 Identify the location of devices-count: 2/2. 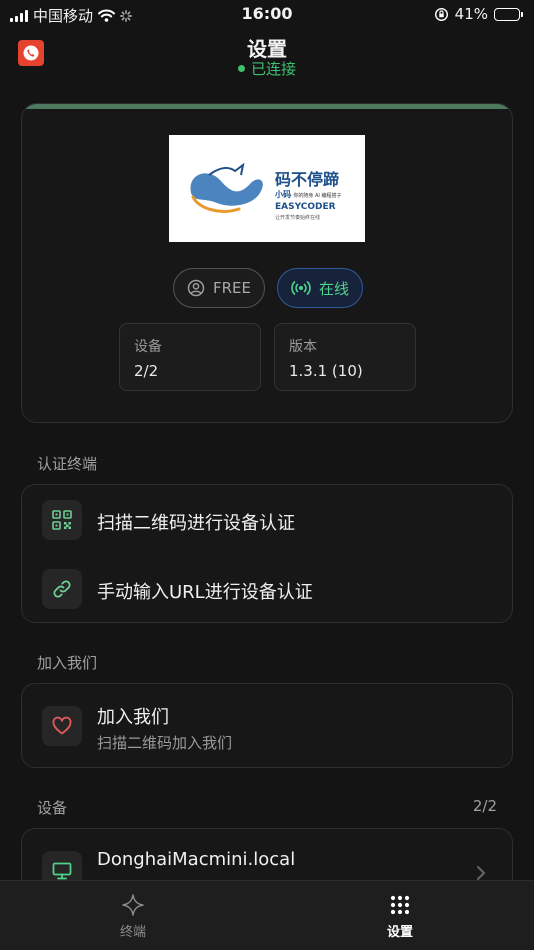
(484, 806).